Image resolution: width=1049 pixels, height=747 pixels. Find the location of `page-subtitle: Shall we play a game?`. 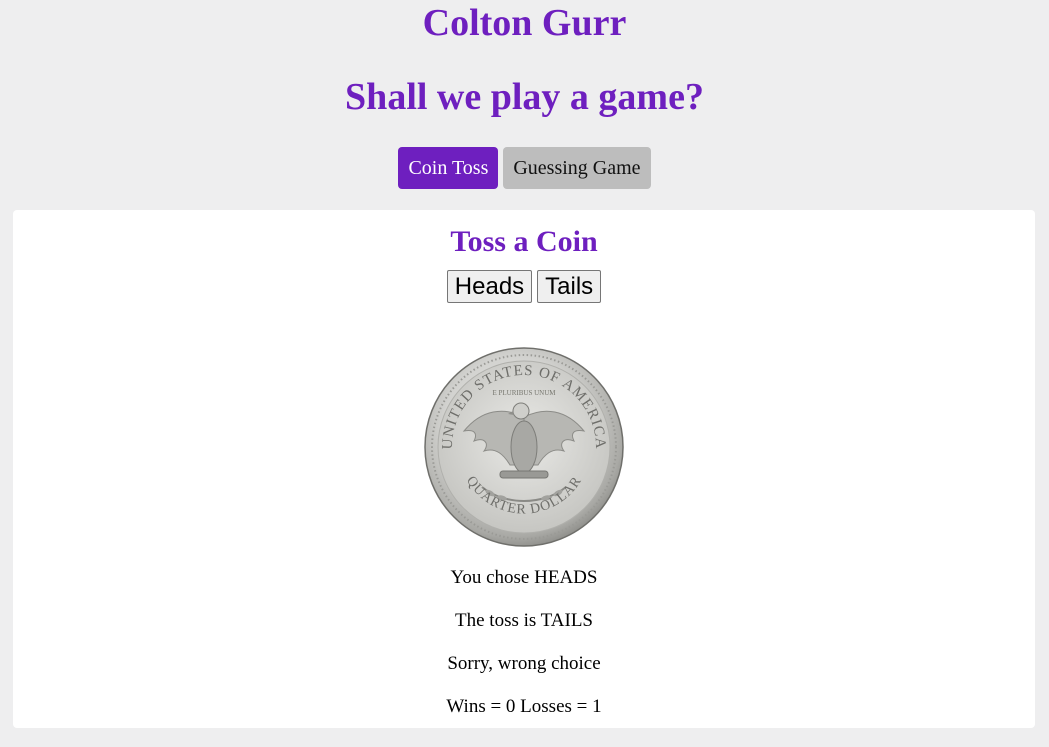

page-subtitle: Shall we play a game? is located at coordinates (524, 97).